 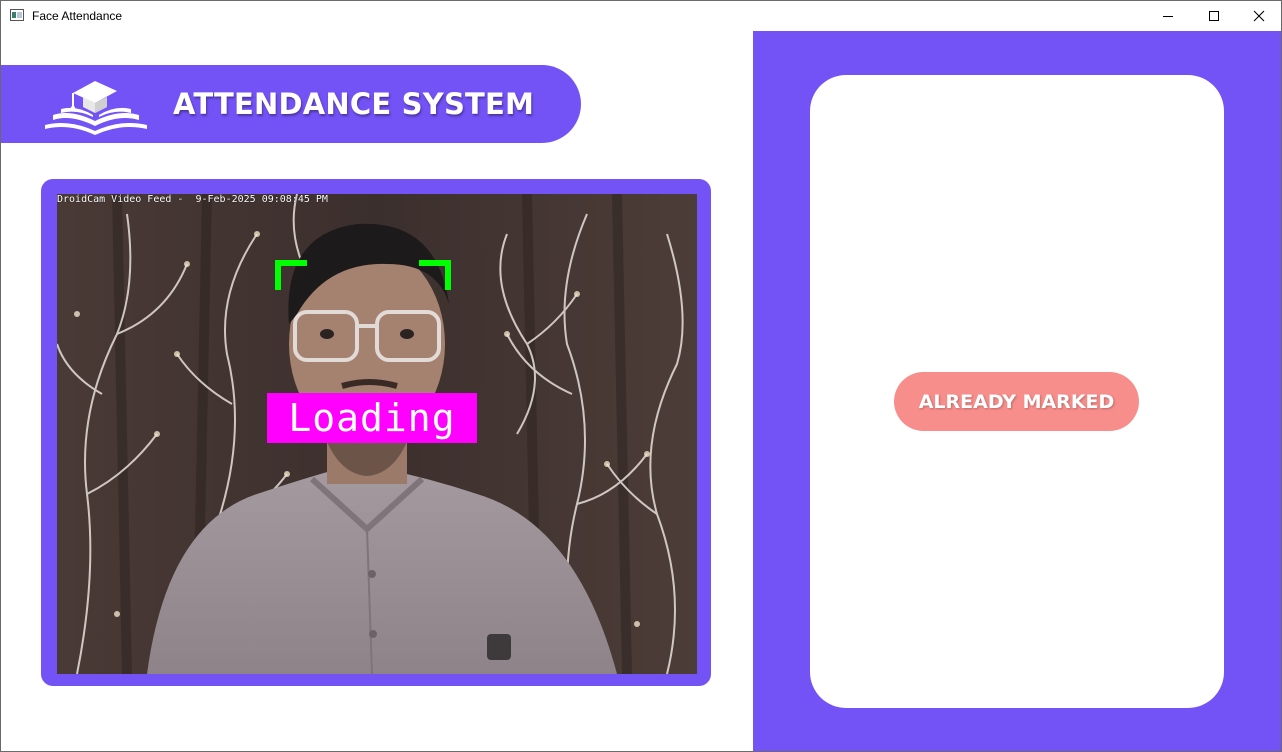 I want to click on app-icon, so click(x=17, y=15).